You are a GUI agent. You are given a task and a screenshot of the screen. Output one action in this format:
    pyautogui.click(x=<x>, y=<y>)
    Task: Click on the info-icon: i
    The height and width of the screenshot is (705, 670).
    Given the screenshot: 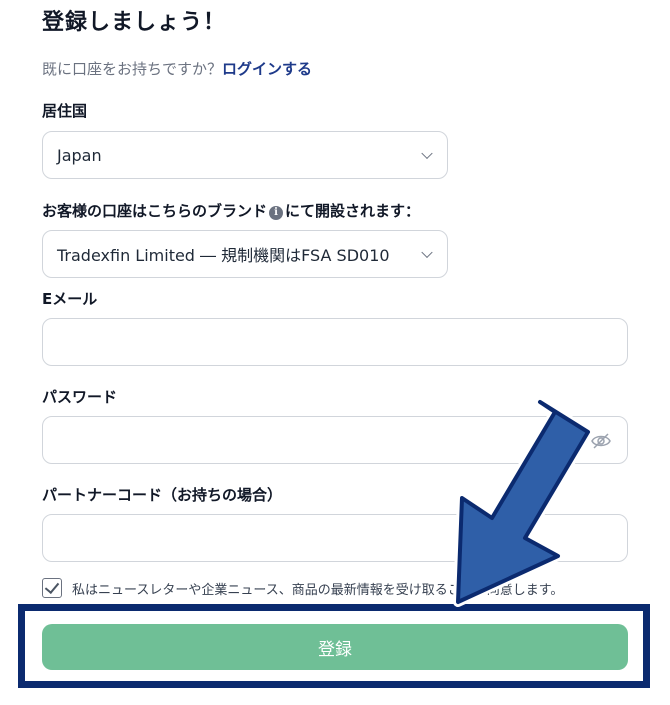 What is the action you would take?
    pyautogui.click(x=276, y=213)
    